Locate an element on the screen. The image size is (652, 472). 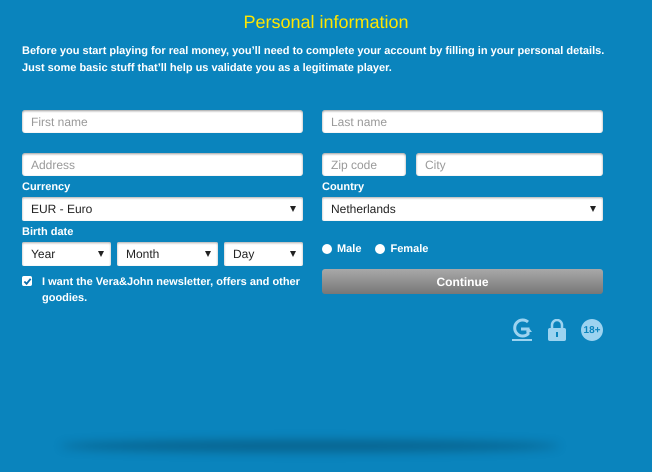
newsletter-label: I want the Vera&John newsletter, offers and other goodies. is located at coordinates (171, 290).